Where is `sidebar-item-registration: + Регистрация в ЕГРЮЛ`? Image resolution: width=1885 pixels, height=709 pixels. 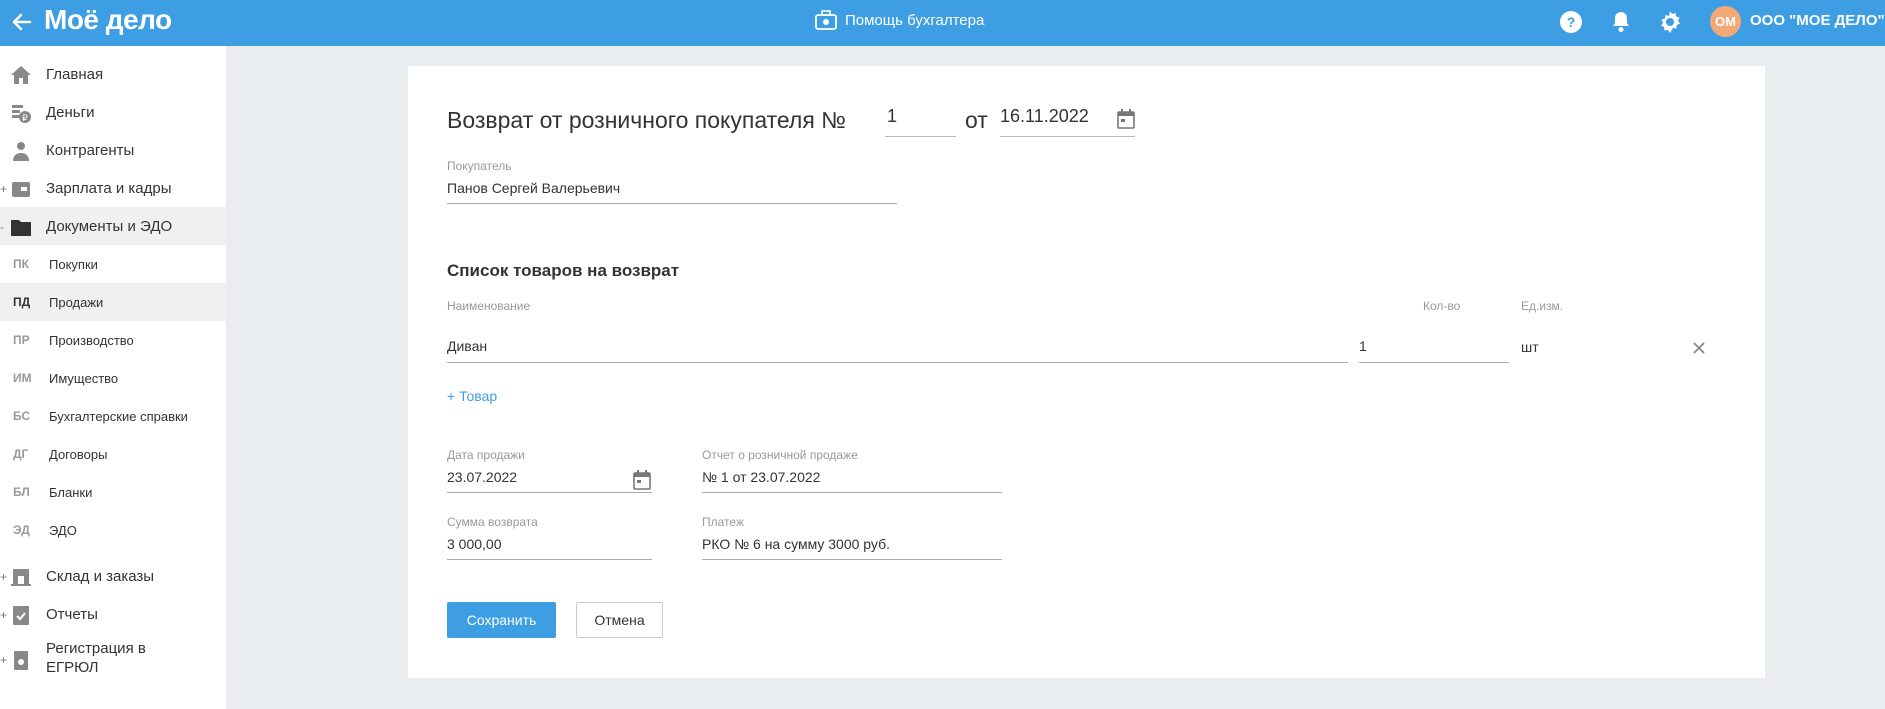
sidebar-item-registration: + Регистрация в ЕГРЮЛ is located at coordinates (113, 660).